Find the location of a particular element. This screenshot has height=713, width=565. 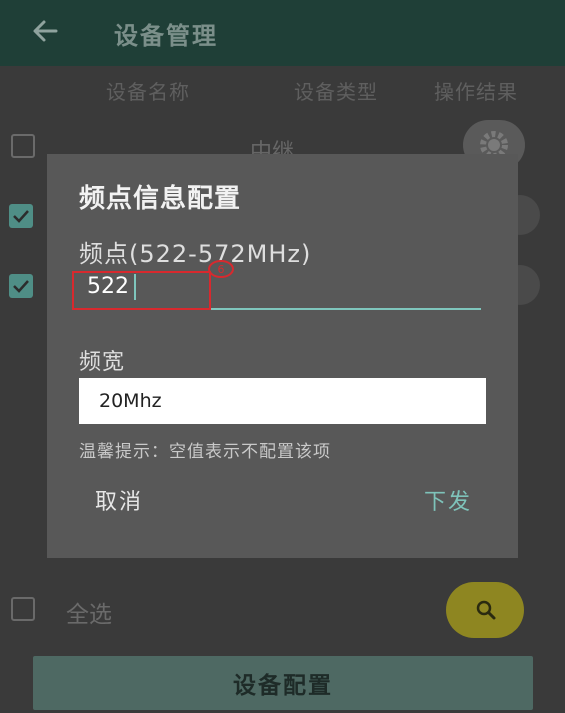

column-header-device-name: 设备名称 is located at coordinates (148, 92).